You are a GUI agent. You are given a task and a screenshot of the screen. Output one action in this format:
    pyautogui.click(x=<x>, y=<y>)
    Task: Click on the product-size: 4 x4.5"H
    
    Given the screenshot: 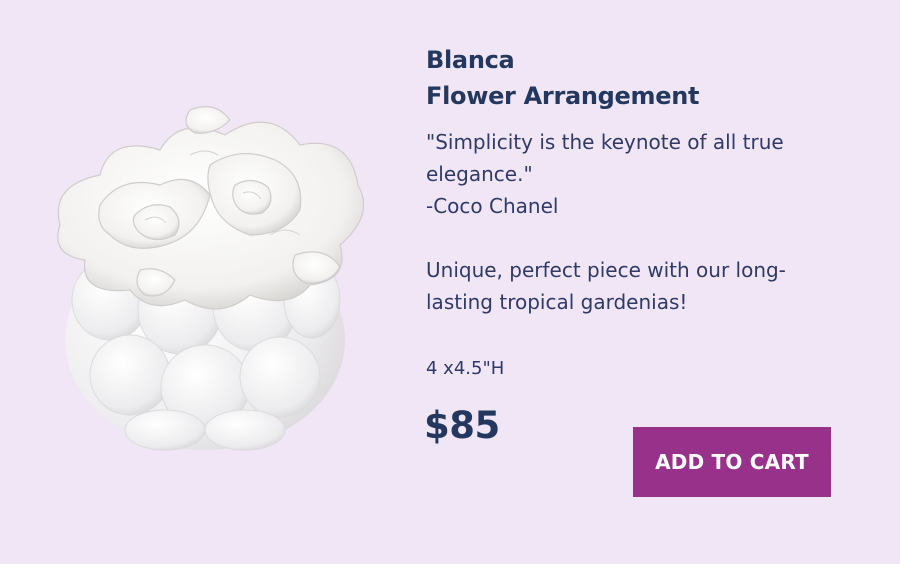 What is the action you would take?
    pyautogui.click(x=465, y=368)
    